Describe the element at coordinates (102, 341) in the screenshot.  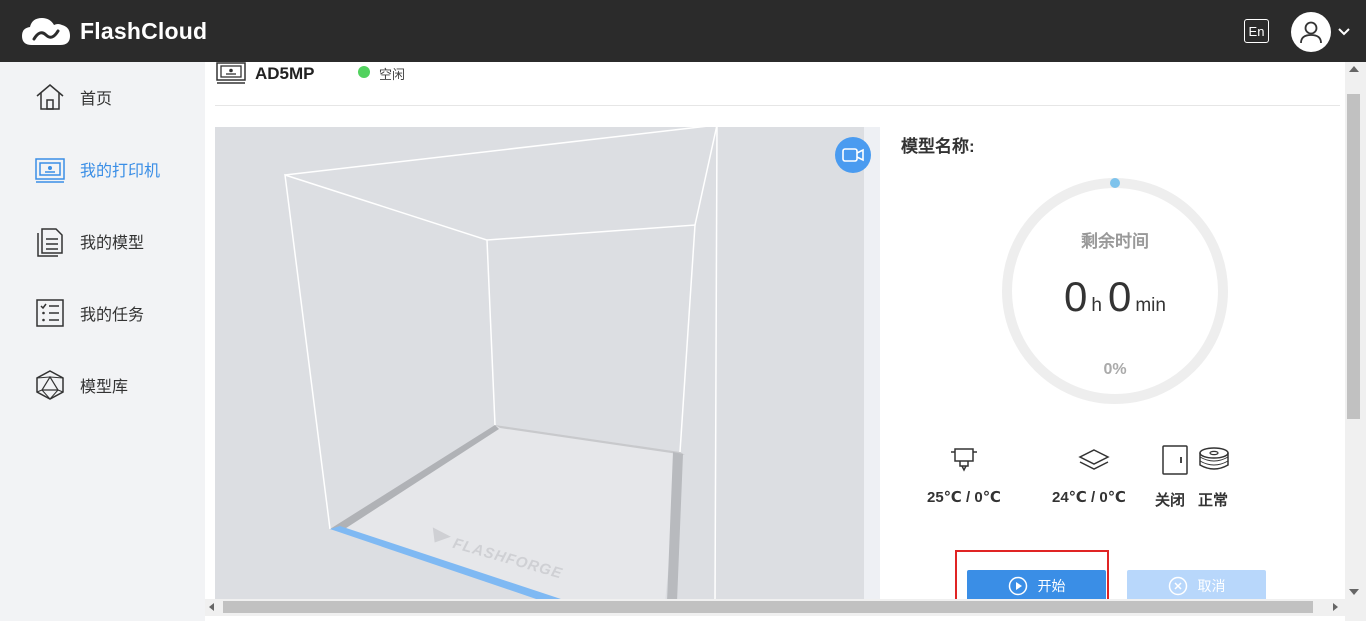
I see `sidebar: 首页 我的打印机 我的模型 我的任务 模型库` at that location.